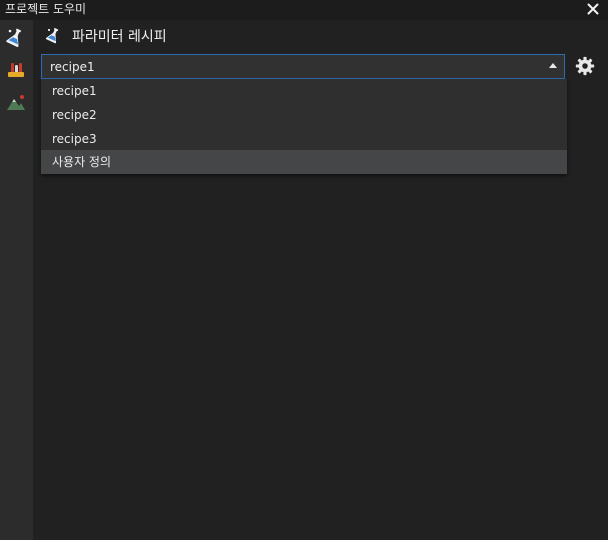  Describe the element at coordinates (119, 37) in the screenshot. I see `panel-title: 파라미터 레시피` at that location.